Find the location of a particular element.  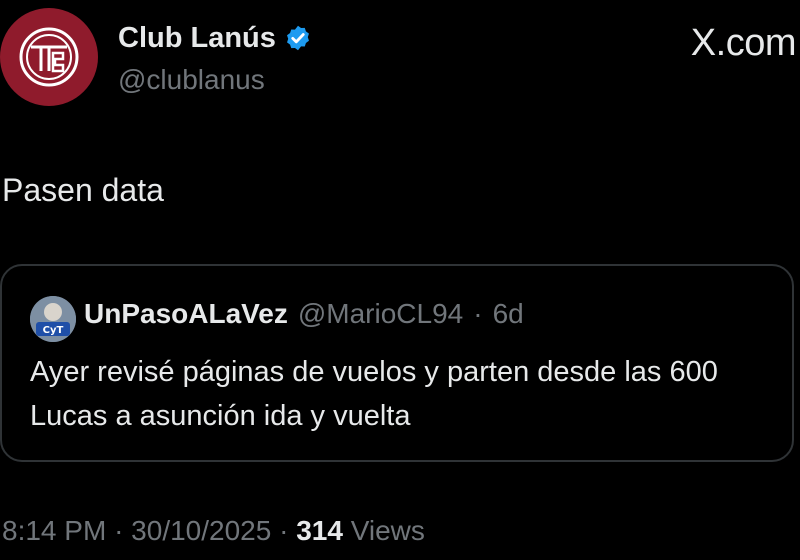

club-crest-icon is located at coordinates (49, 57).